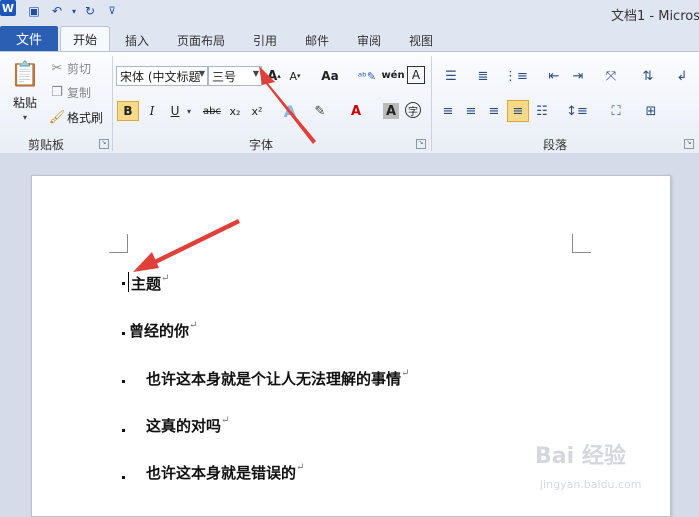 Image resolution: width=699 pixels, height=517 pixels. What do you see at coordinates (224, 169) in the screenshot?
I see `annotation-arrows` at bounding box center [224, 169].